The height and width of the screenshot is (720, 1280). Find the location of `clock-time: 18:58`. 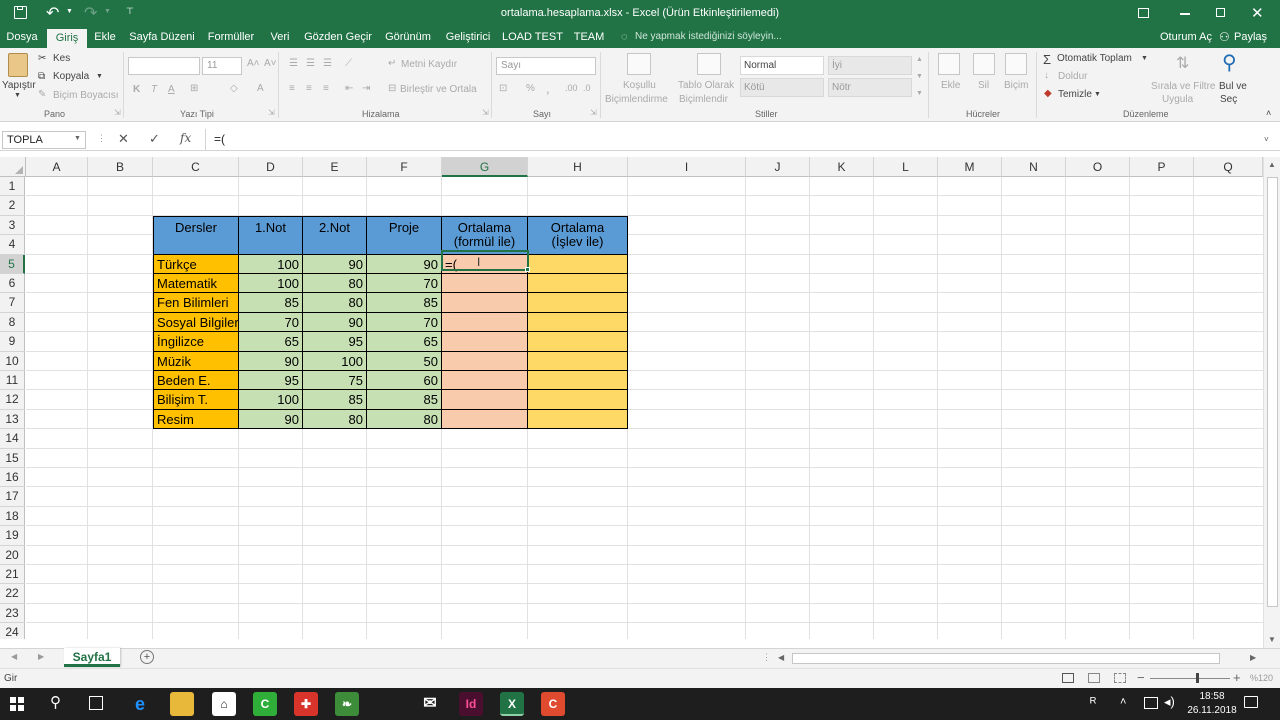

clock-time: 18:58 is located at coordinates (1212, 696).